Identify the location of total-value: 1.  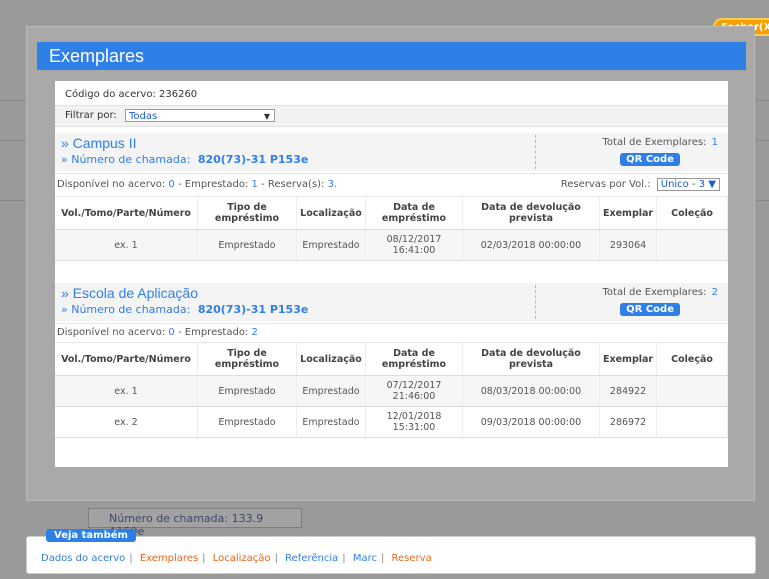
(714, 142).